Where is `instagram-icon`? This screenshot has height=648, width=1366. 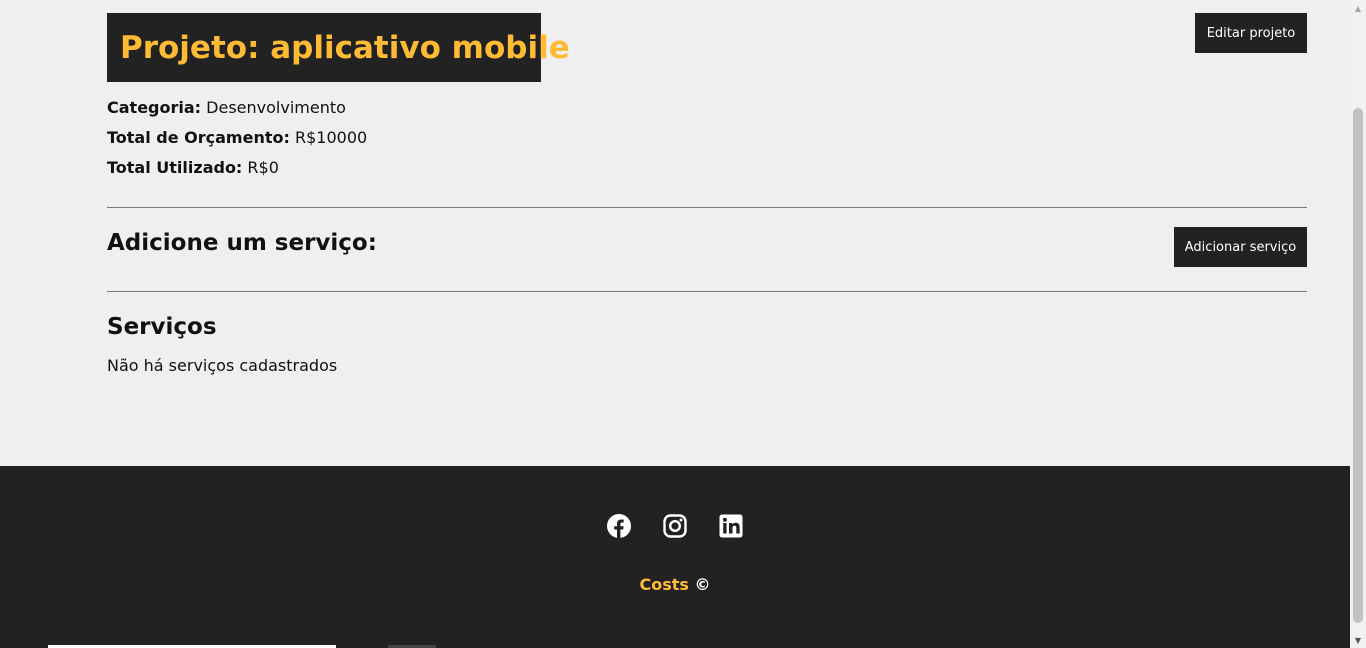
instagram-icon is located at coordinates (675, 526).